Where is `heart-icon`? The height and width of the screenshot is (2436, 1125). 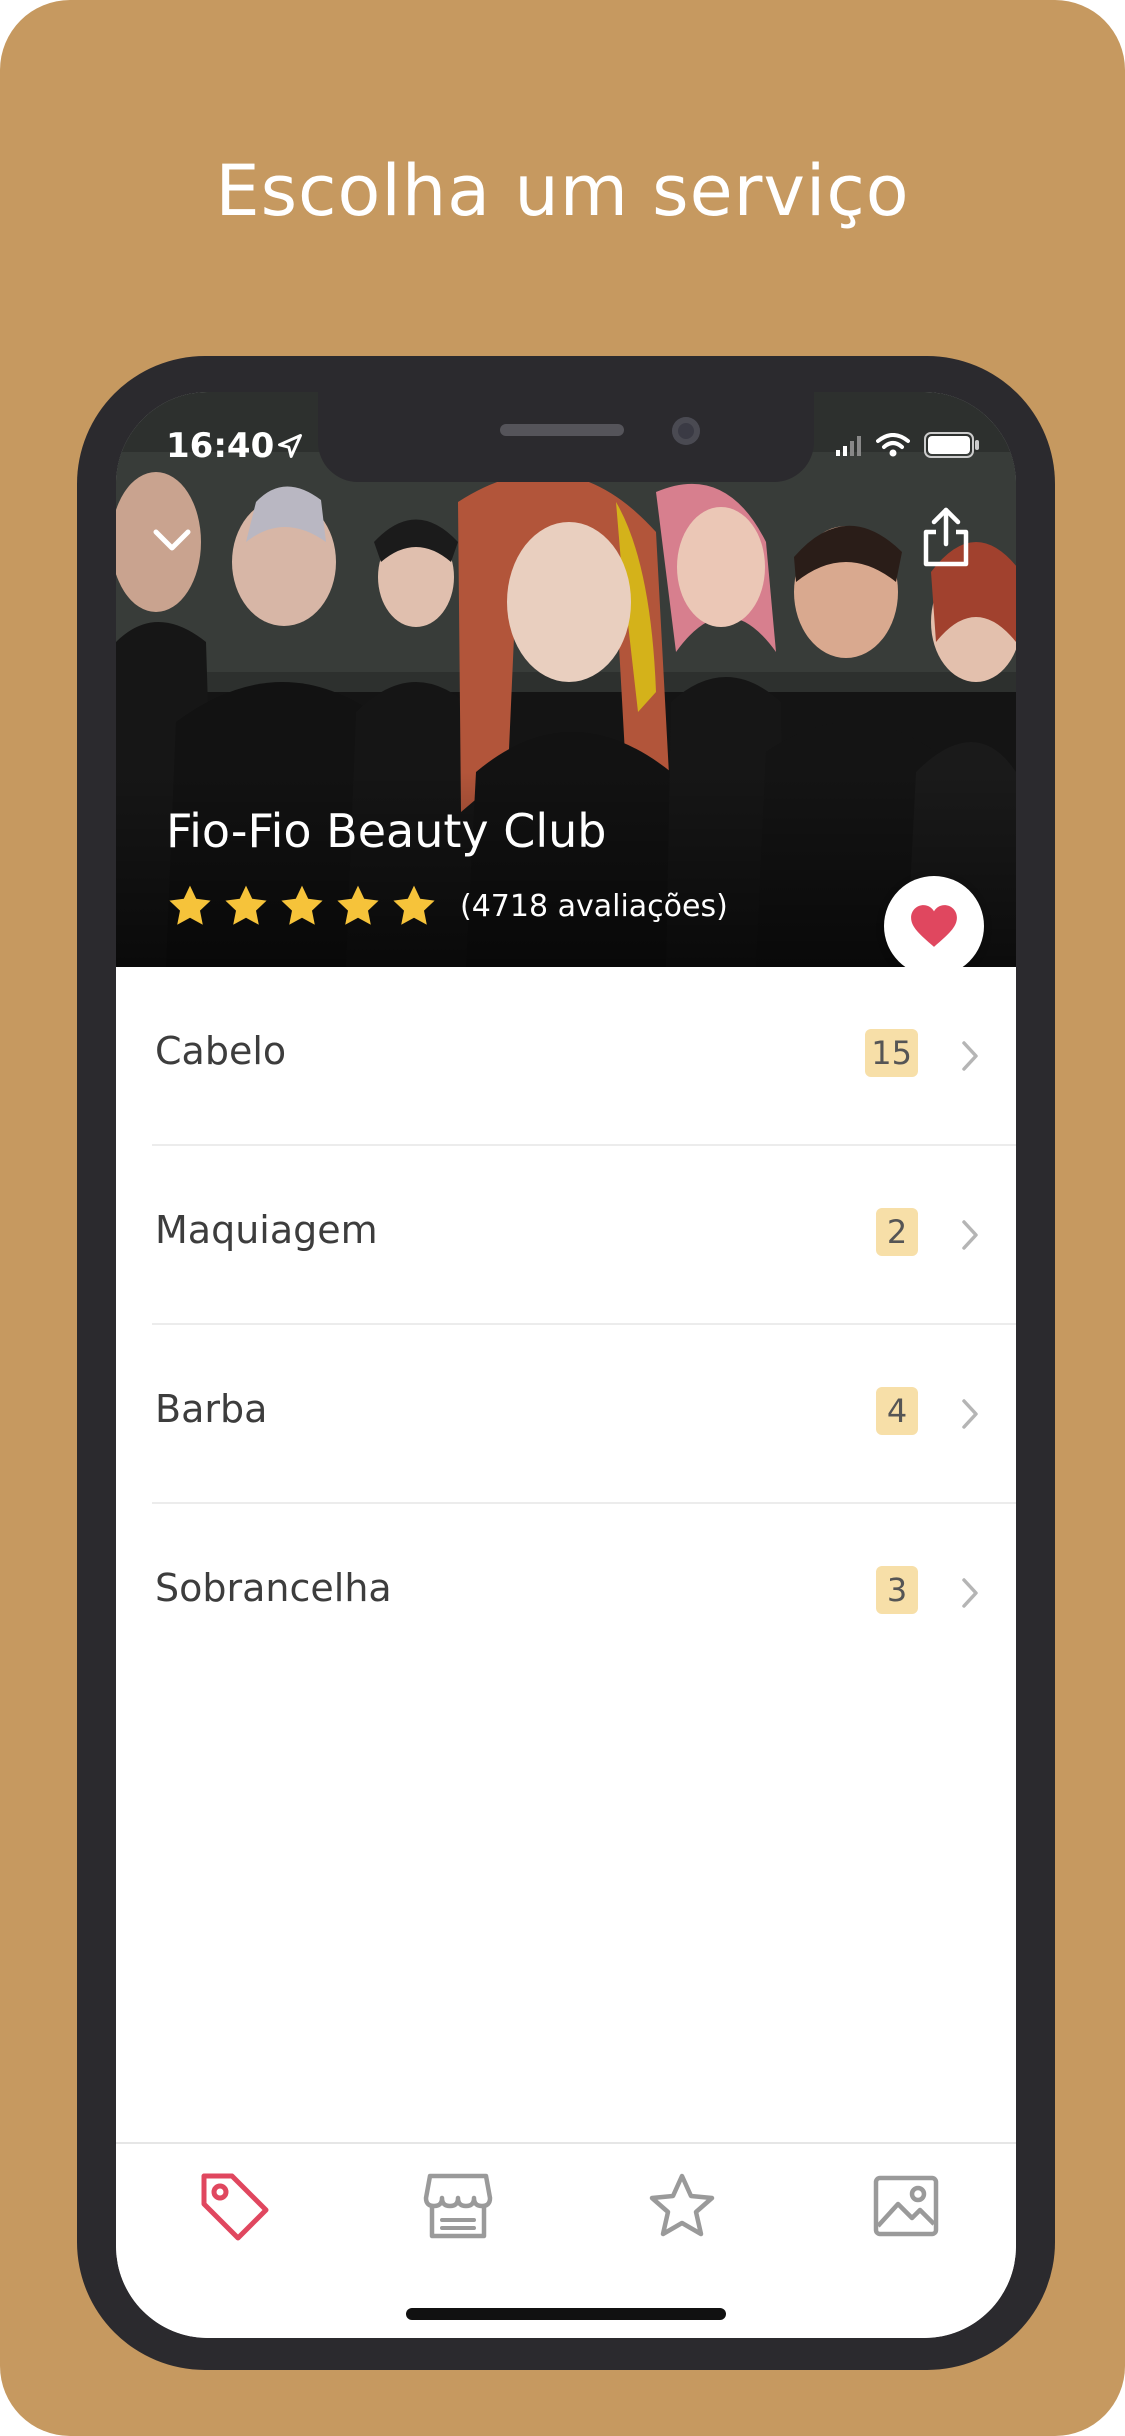
heart-icon is located at coordinates (934, 926).